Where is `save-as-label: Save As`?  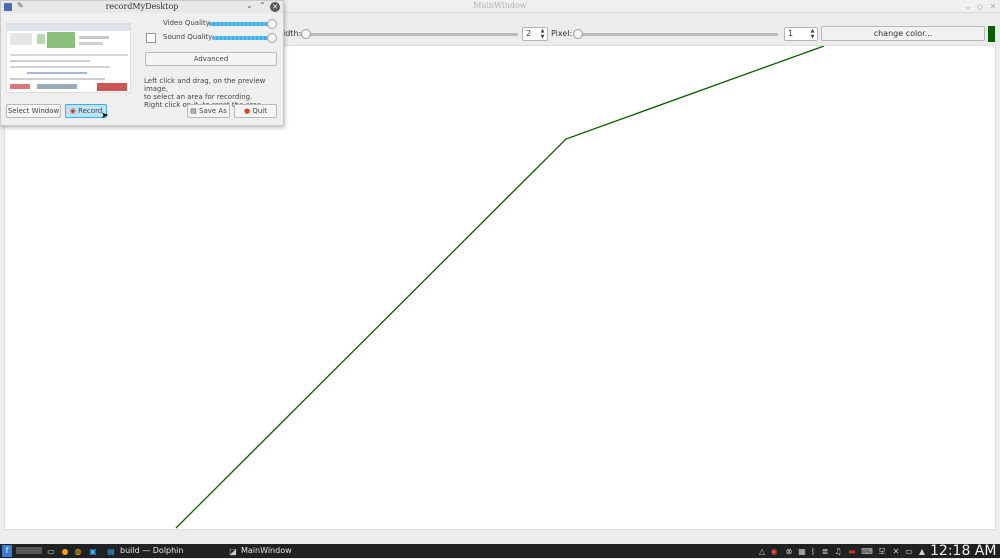
save-as-label: Save As is located at coordinates (213, 111).